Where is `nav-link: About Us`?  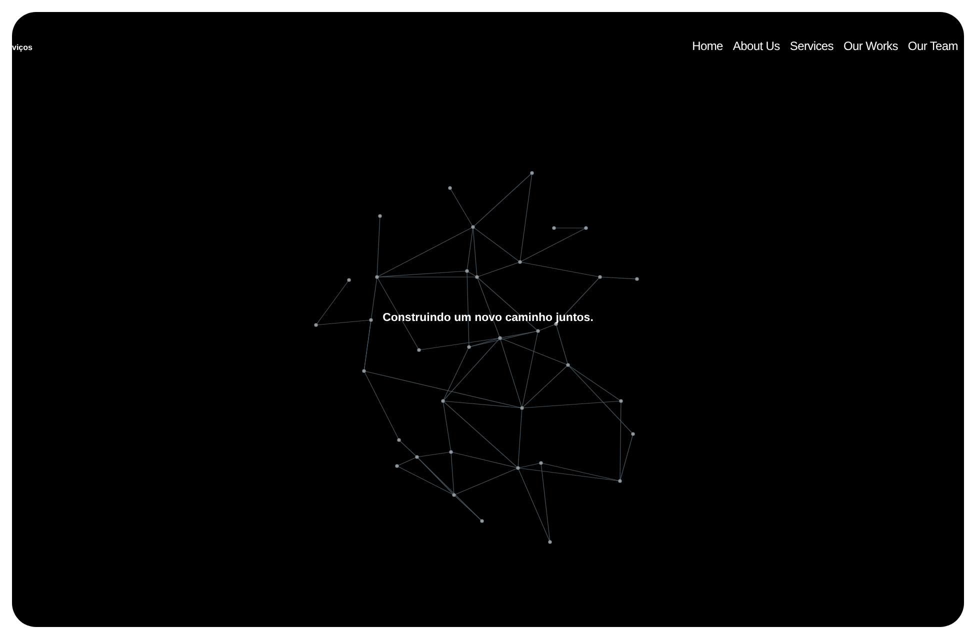 nav-link: About Us is located at coordinates (756, 46).